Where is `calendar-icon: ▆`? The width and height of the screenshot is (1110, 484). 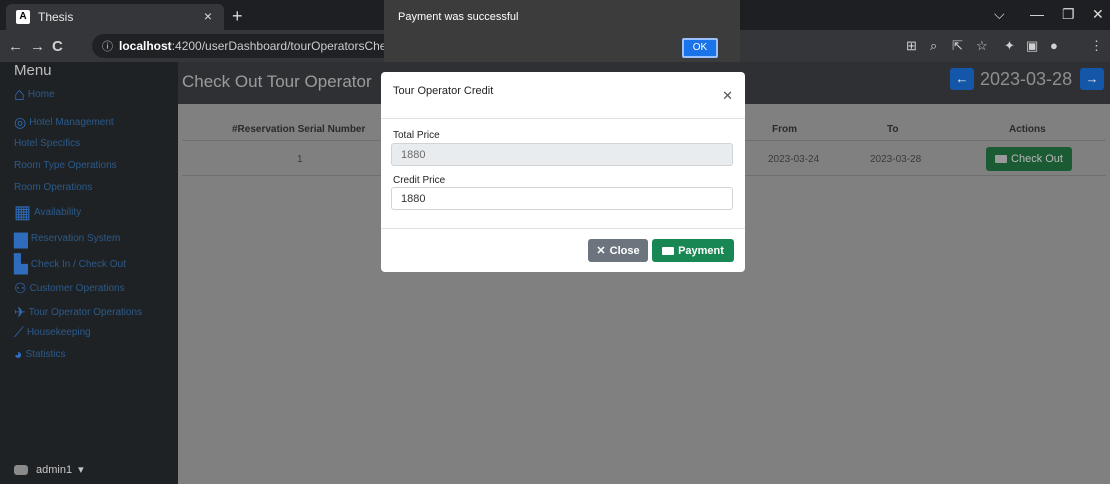
calendar-icon: ▆ is located at coordinates (21, 238).